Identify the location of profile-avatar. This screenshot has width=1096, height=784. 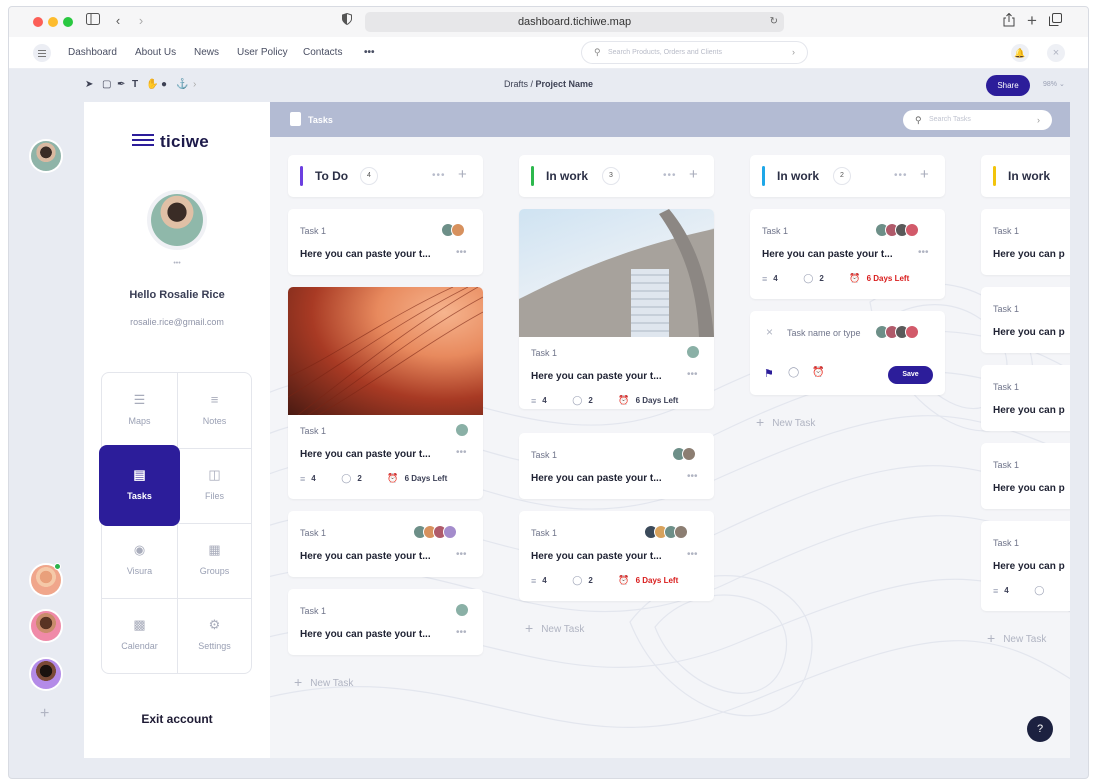
(177, 220).